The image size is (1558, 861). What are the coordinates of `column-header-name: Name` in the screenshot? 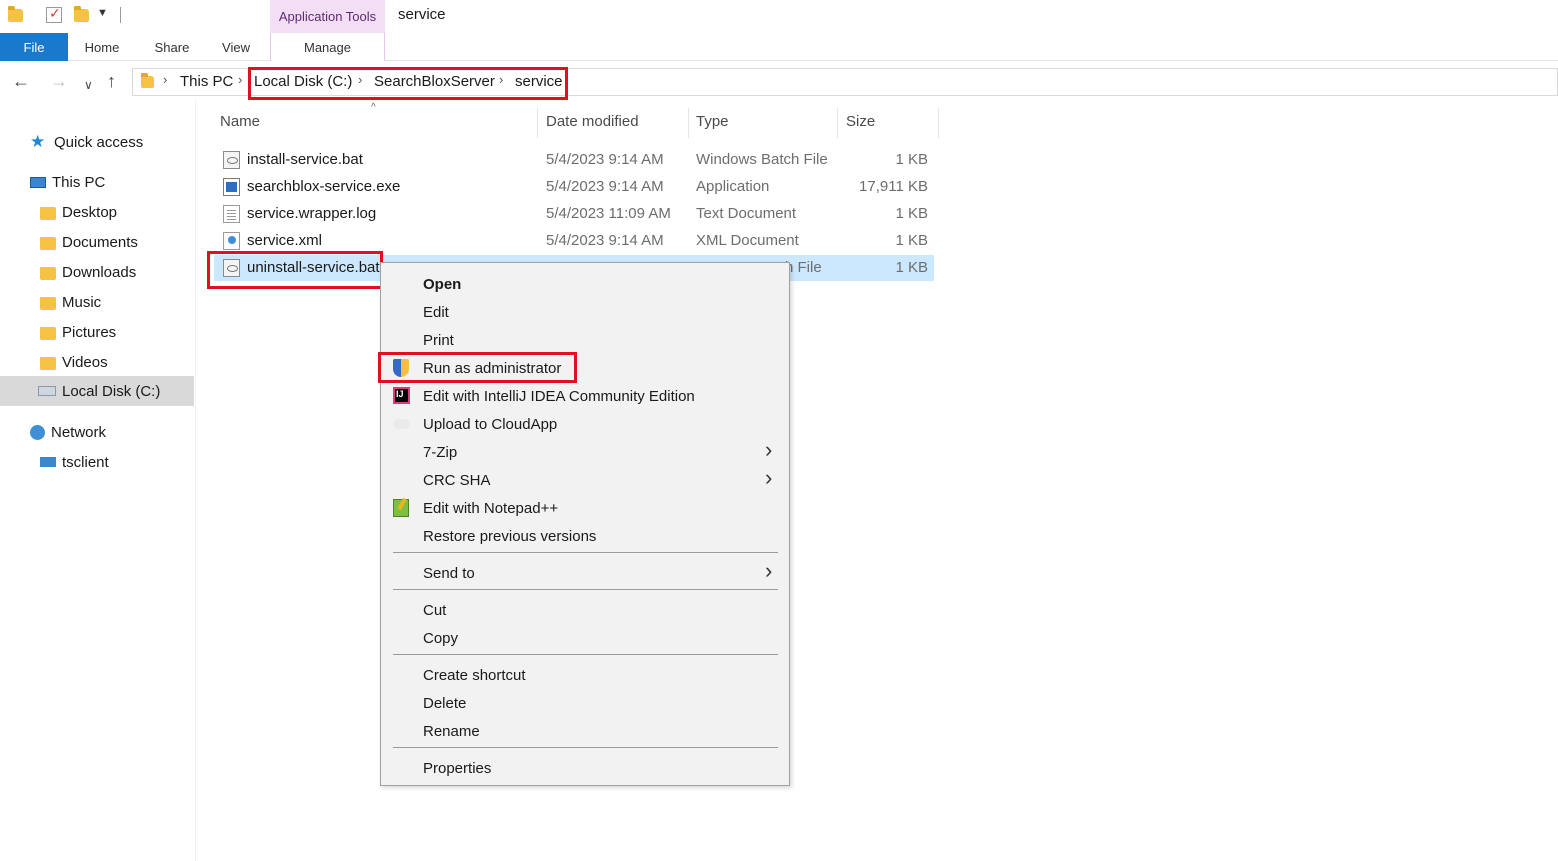 It's located at (240, 121).